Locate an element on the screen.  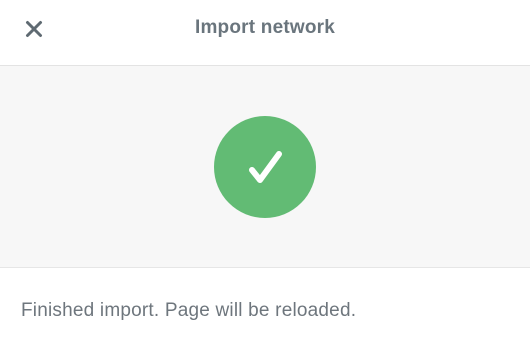
checkmark-icon is located at coordinates (265, 166).